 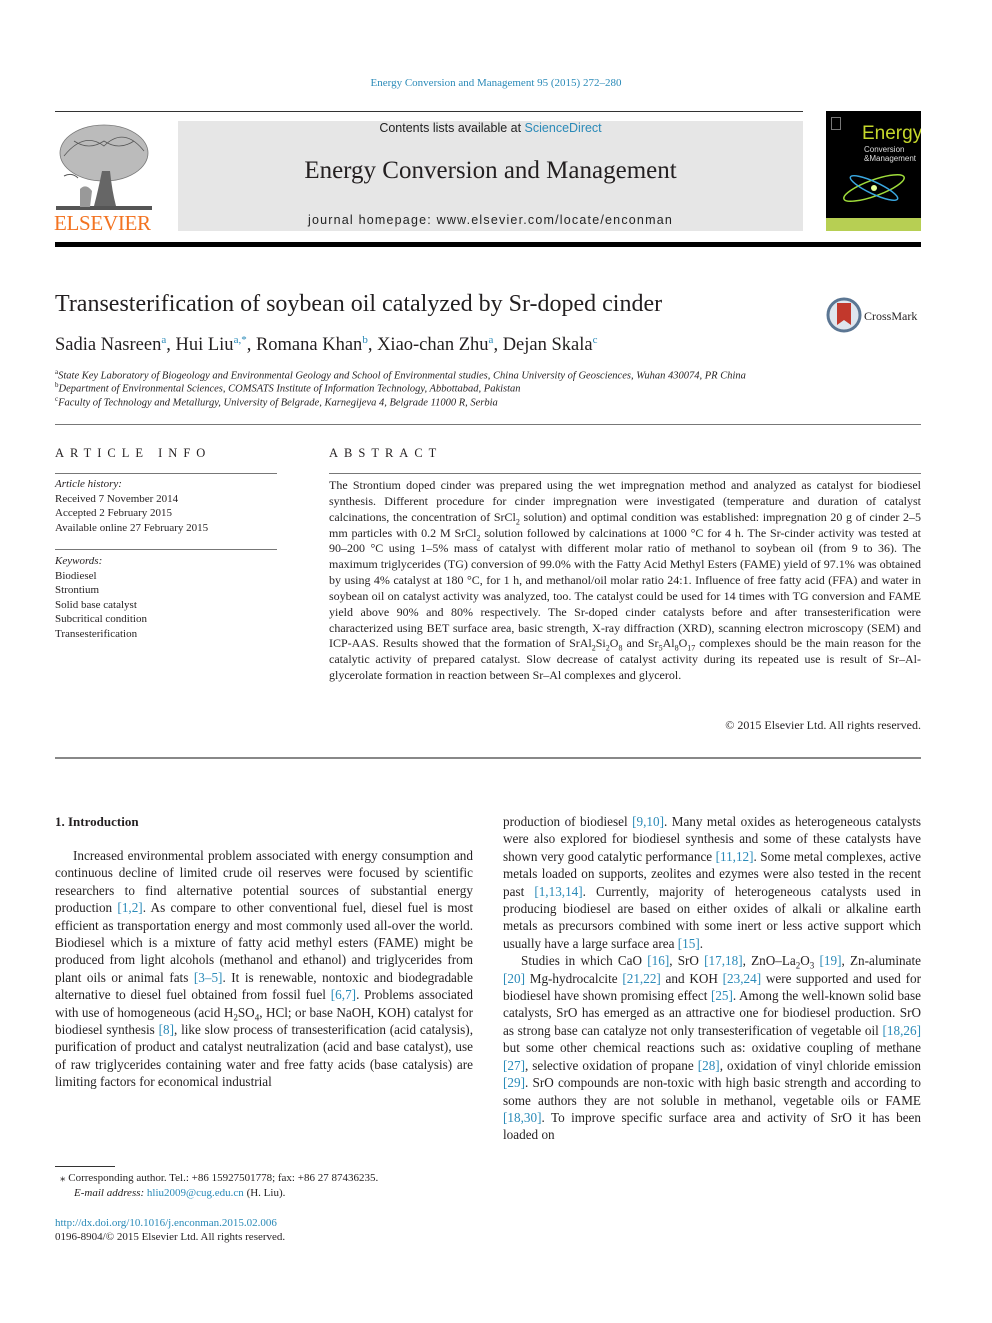 I want to click on author-name: Dejan Skala, so click(x=548, y=345).